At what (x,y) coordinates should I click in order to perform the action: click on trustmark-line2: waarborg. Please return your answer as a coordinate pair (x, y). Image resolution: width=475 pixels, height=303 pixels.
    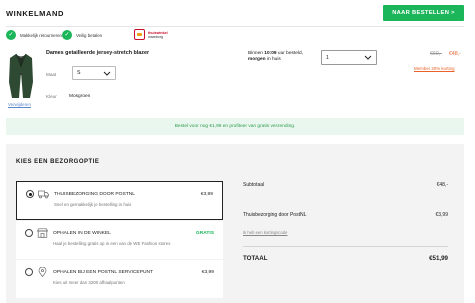
    Looking at the image, I should click on (155, 36).